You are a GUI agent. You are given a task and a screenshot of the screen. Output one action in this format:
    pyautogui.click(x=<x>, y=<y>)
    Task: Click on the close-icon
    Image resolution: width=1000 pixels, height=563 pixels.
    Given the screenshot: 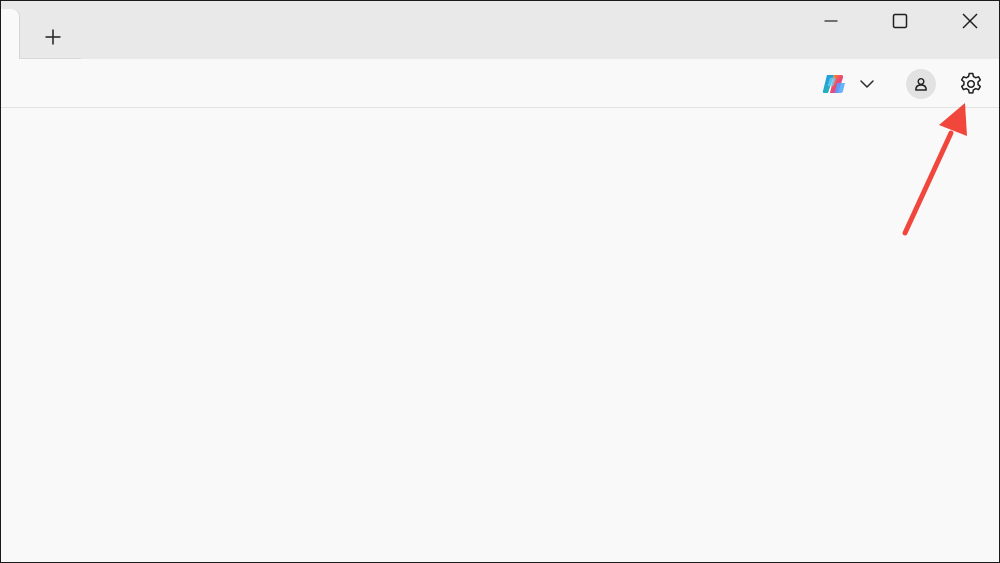 What is the action you would take?
    pyautogui.click(x=970, y=21)
    